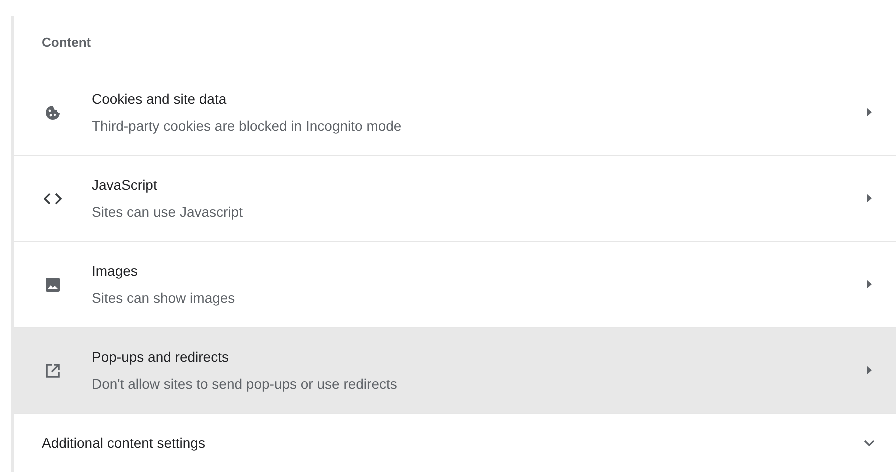 The width and height of the screenshot is (896, 472). I want to click on row-subtitle: Don't allow sites to send pop-ups or use redirects, so click(245, 384).